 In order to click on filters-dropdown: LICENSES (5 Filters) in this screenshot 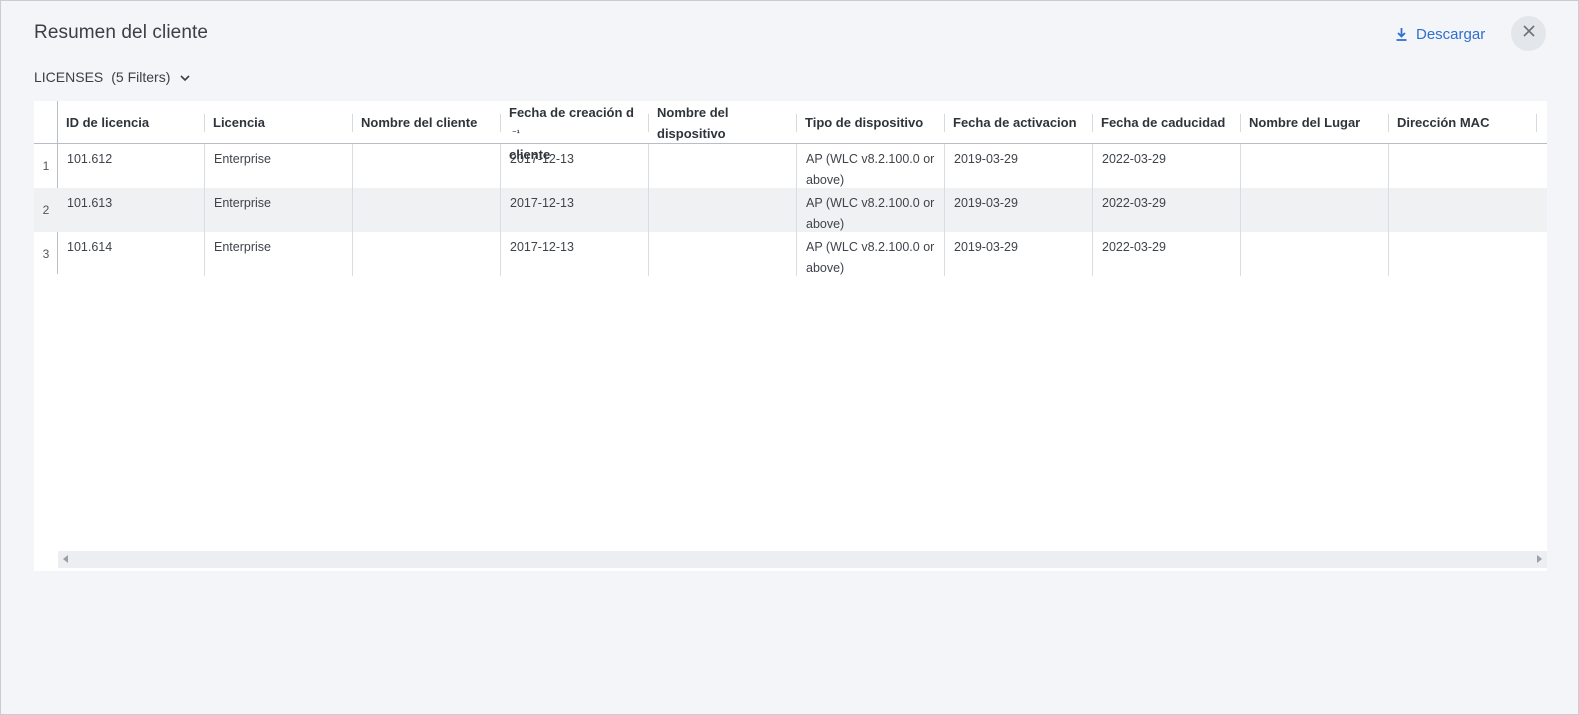, I will do `click(112, 77)`.